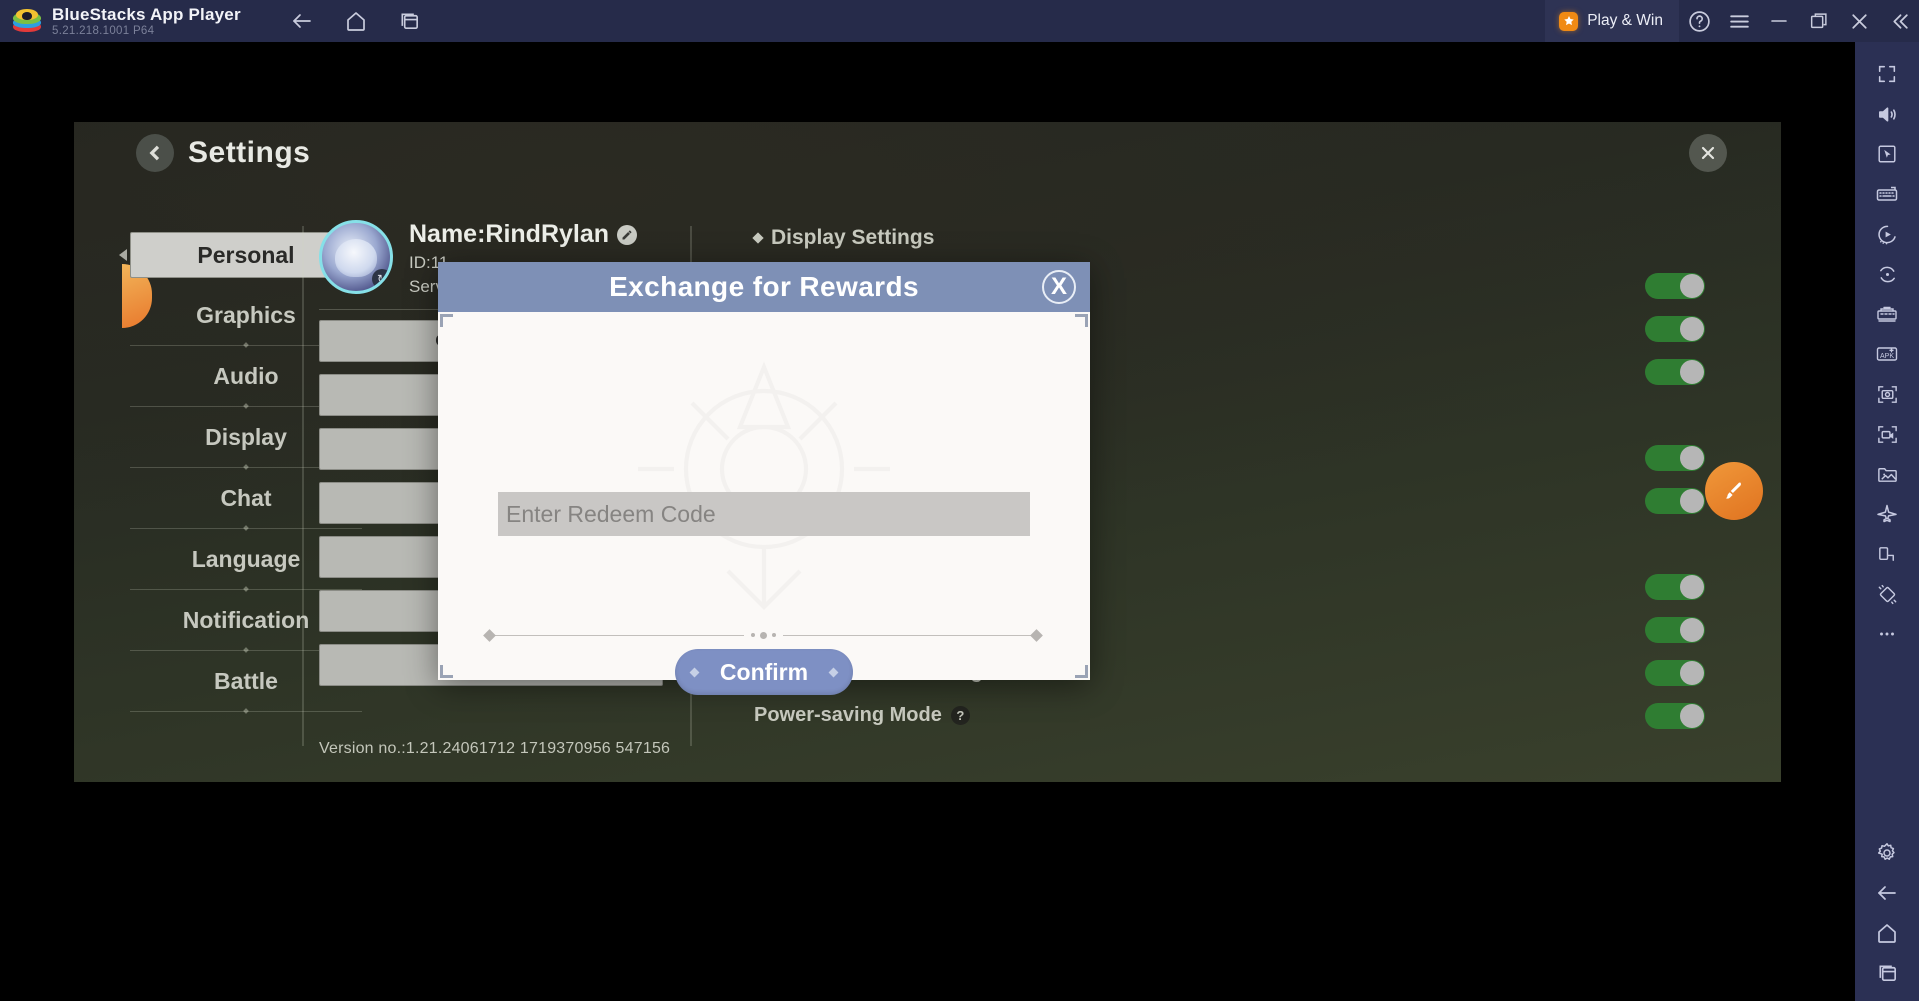  Describe the element at coordinates (758, 238) in the screenshot. I see `diamond-bullet-icon` at that location.